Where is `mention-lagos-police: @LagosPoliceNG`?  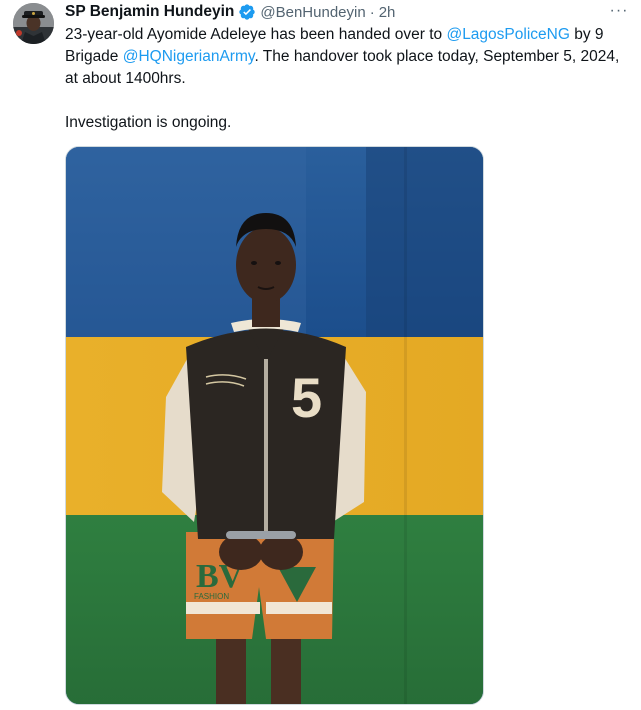 mention-lagos-police: @LagosPoliceNG is located at coordinates (507, 34).